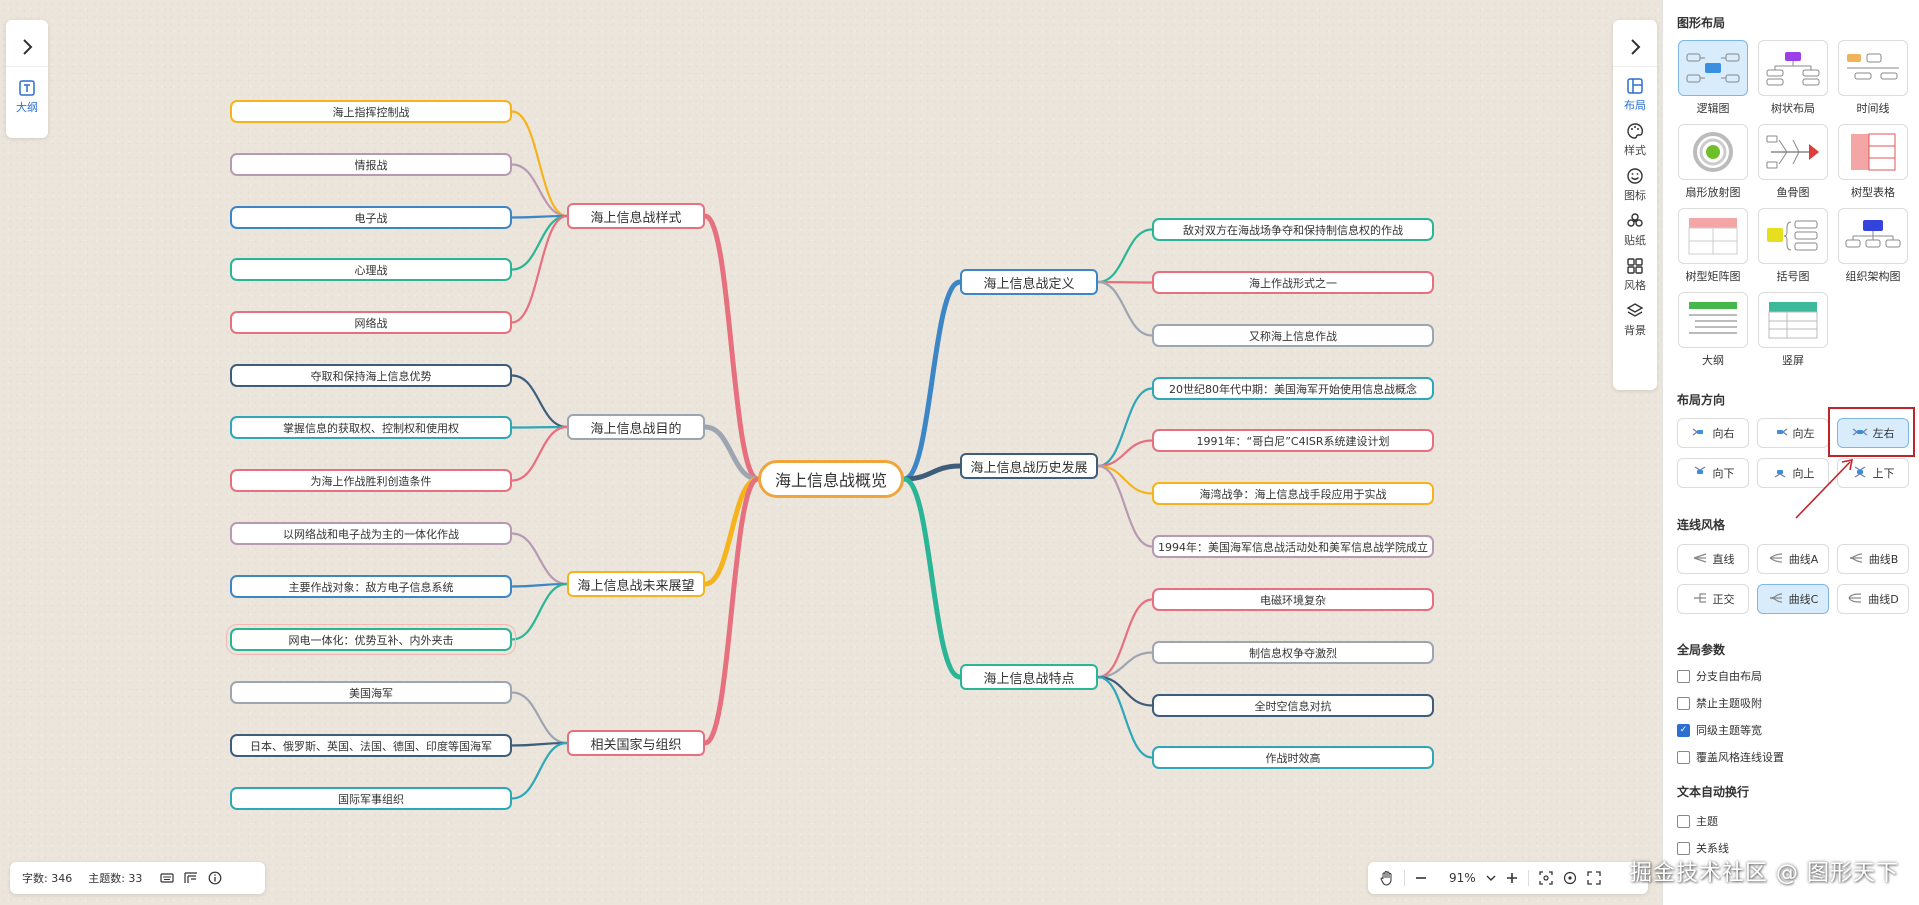 The image size is (1919, 905). Describe the element at coordinates (167, 878) in the screenshot. I see `keyboard-button` at that location.